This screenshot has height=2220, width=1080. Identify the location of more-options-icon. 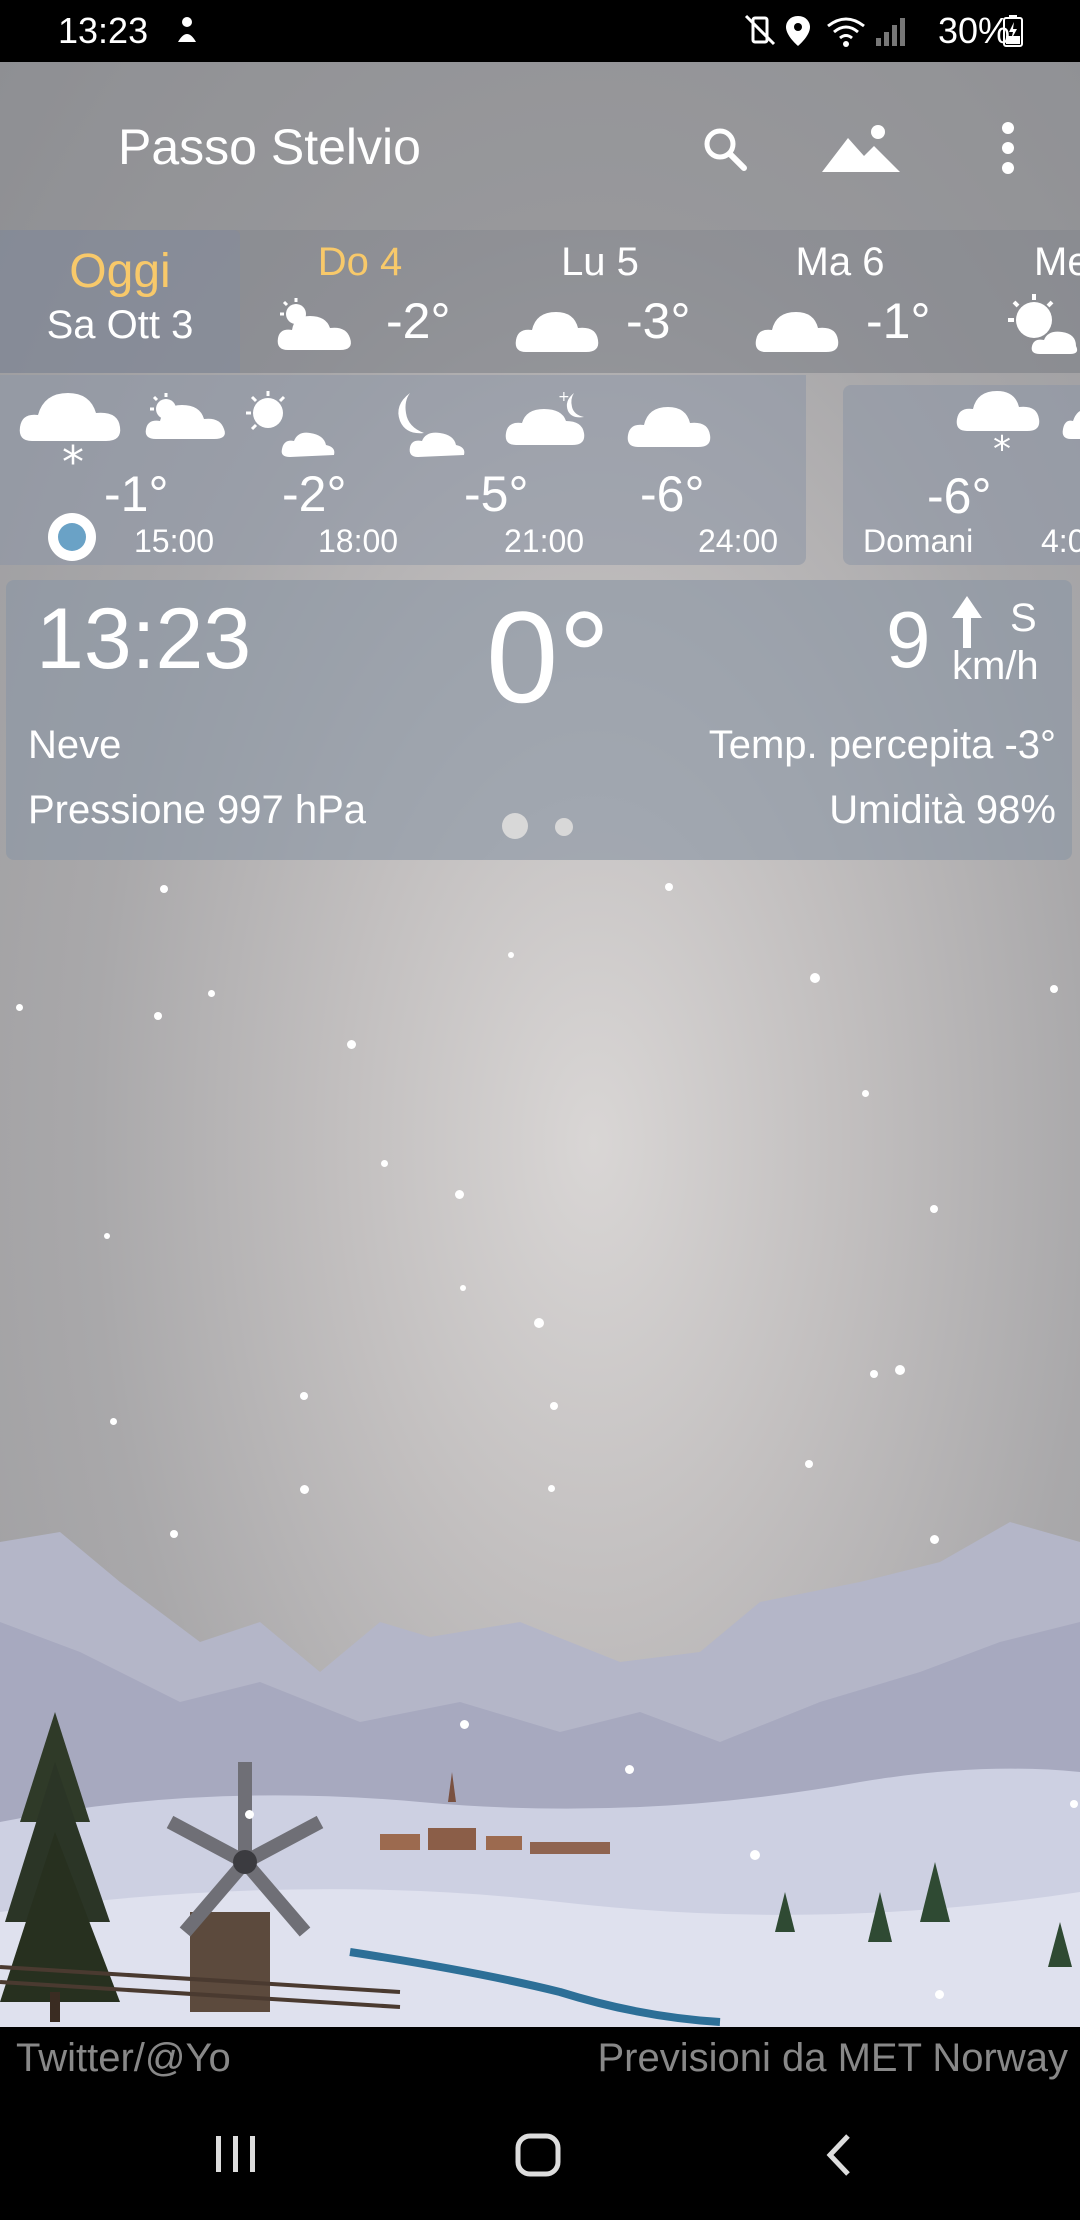
(1008, 148).